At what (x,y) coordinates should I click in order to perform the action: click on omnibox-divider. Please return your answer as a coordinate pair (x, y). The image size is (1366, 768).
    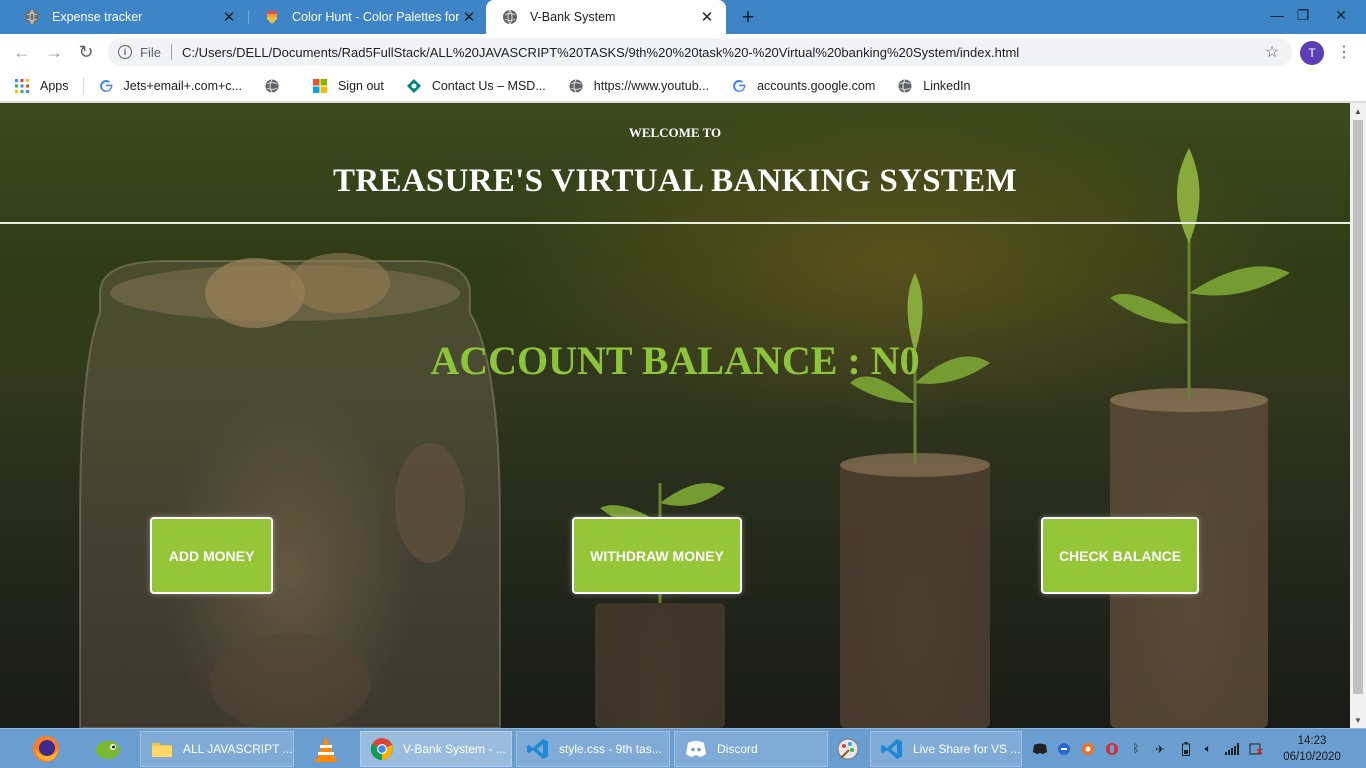
    Looking at the image, I should click on (171, 52).